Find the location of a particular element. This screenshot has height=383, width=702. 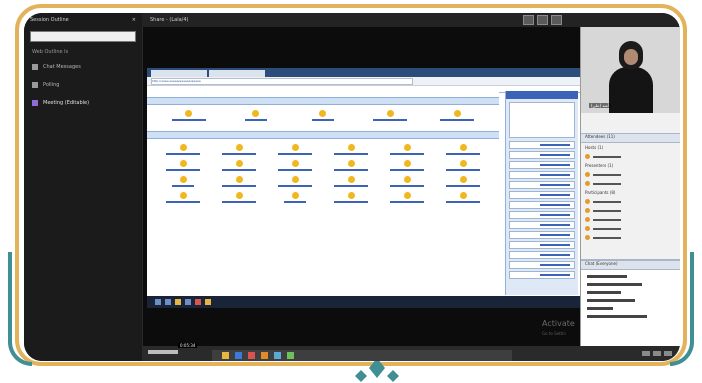

grid-view-icon is located at coordinates (528, 20).